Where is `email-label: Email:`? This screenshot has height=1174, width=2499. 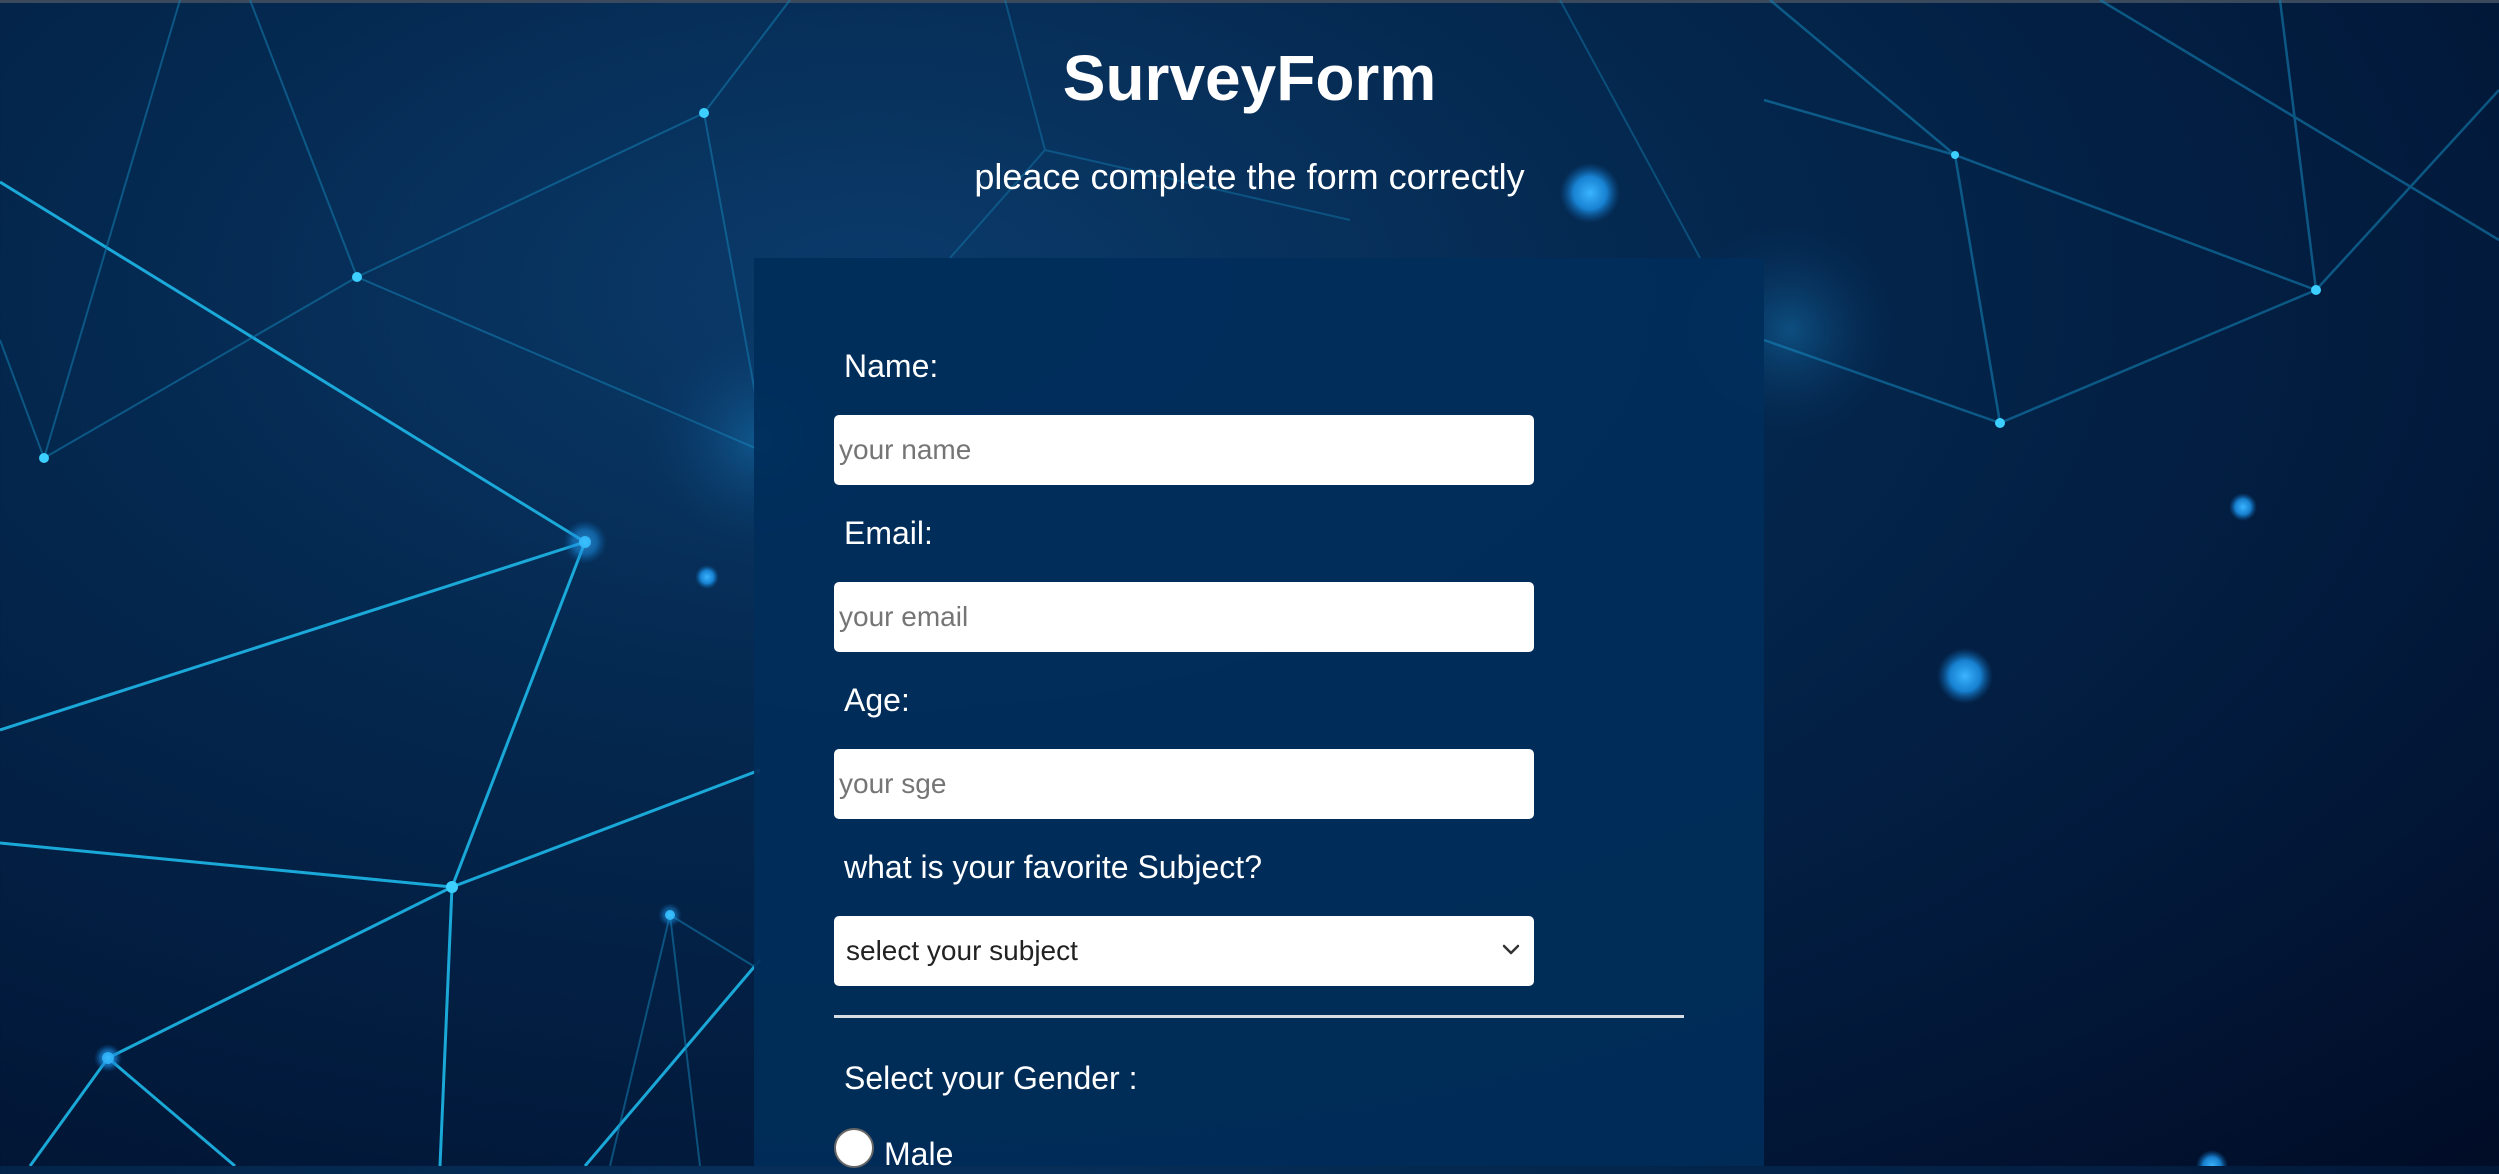
email-label: Email: is located at coordinates (888, 533).